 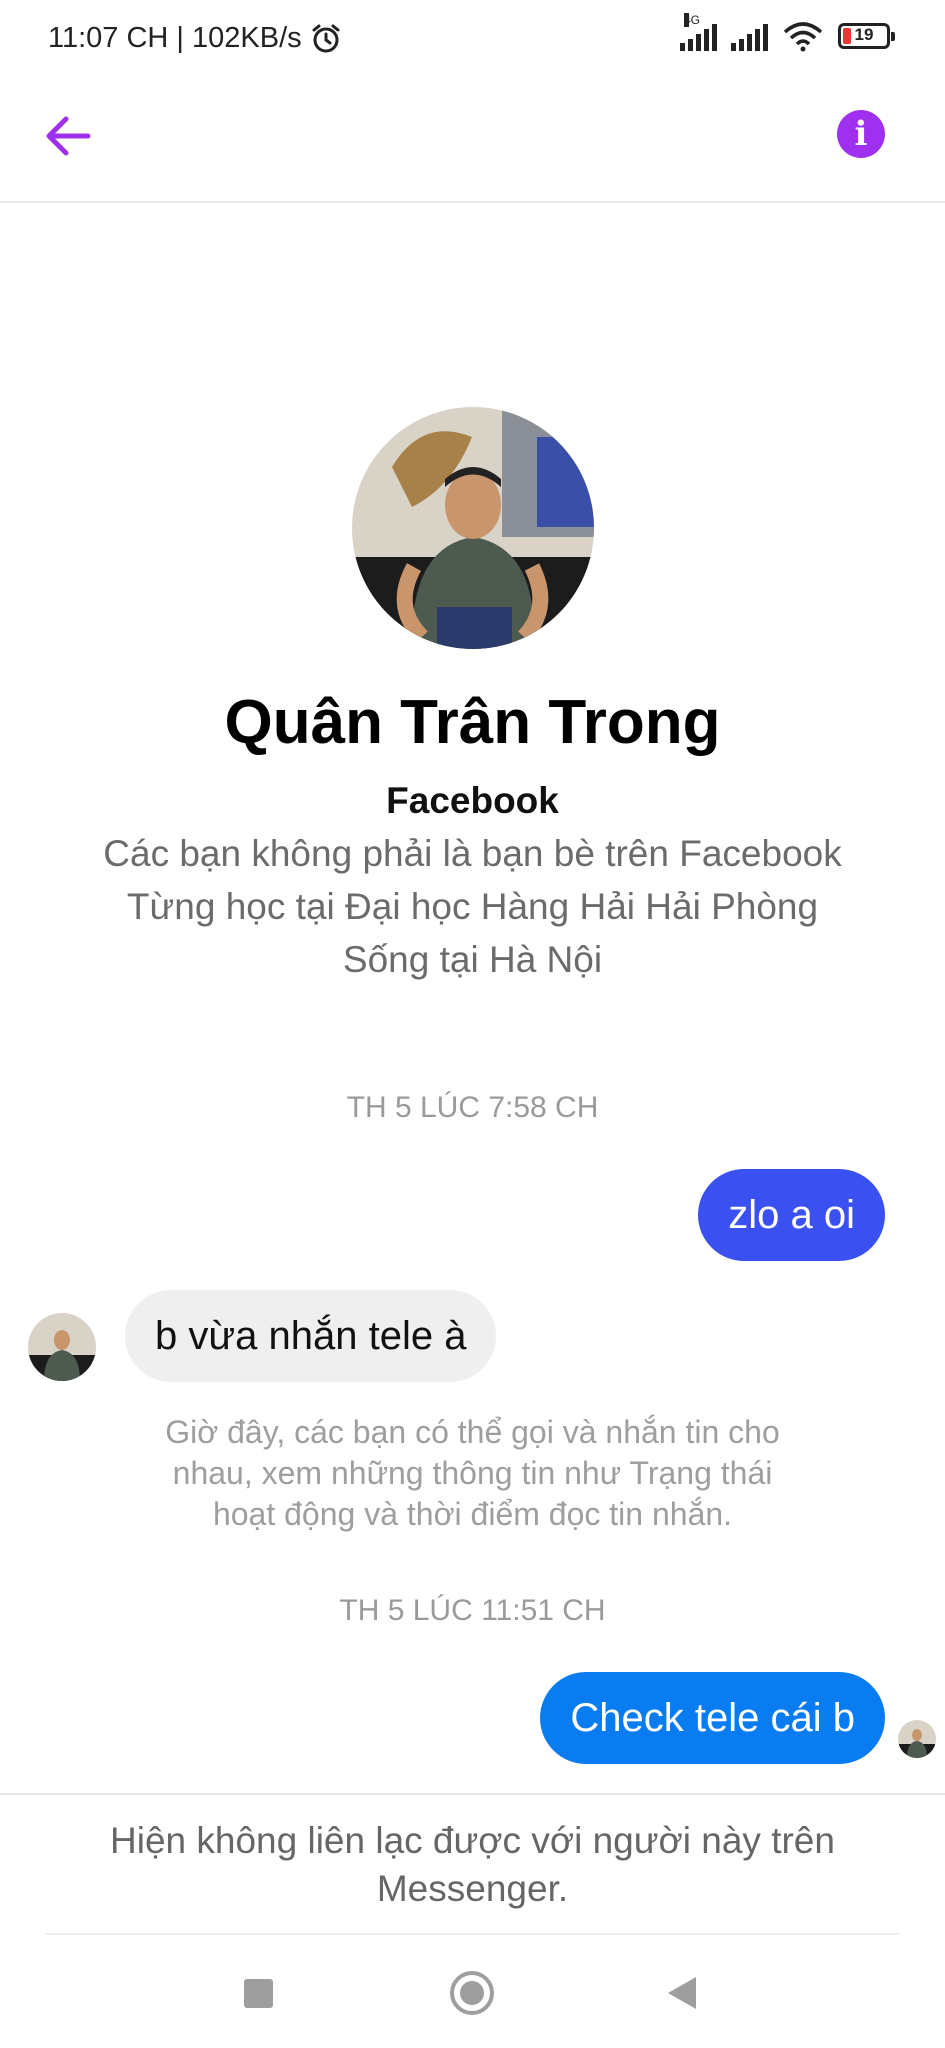 I want to click on arrow-left-icon, so click(x=68, y=136).